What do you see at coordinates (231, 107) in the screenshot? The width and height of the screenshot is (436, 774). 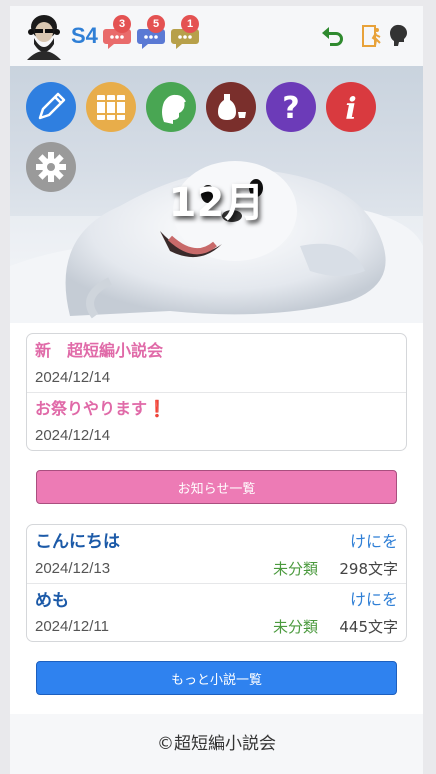 I see `sake-bottle-icon` at bounding box center [231, 107].